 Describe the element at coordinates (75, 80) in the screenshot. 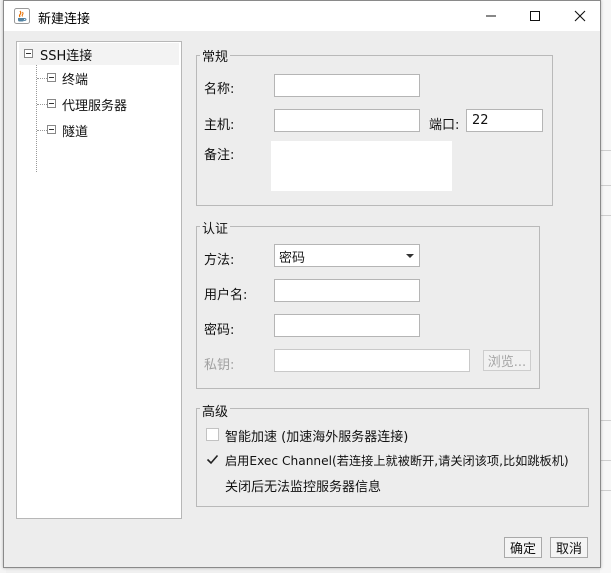

I see `tree-item-label: 终端` at that location.